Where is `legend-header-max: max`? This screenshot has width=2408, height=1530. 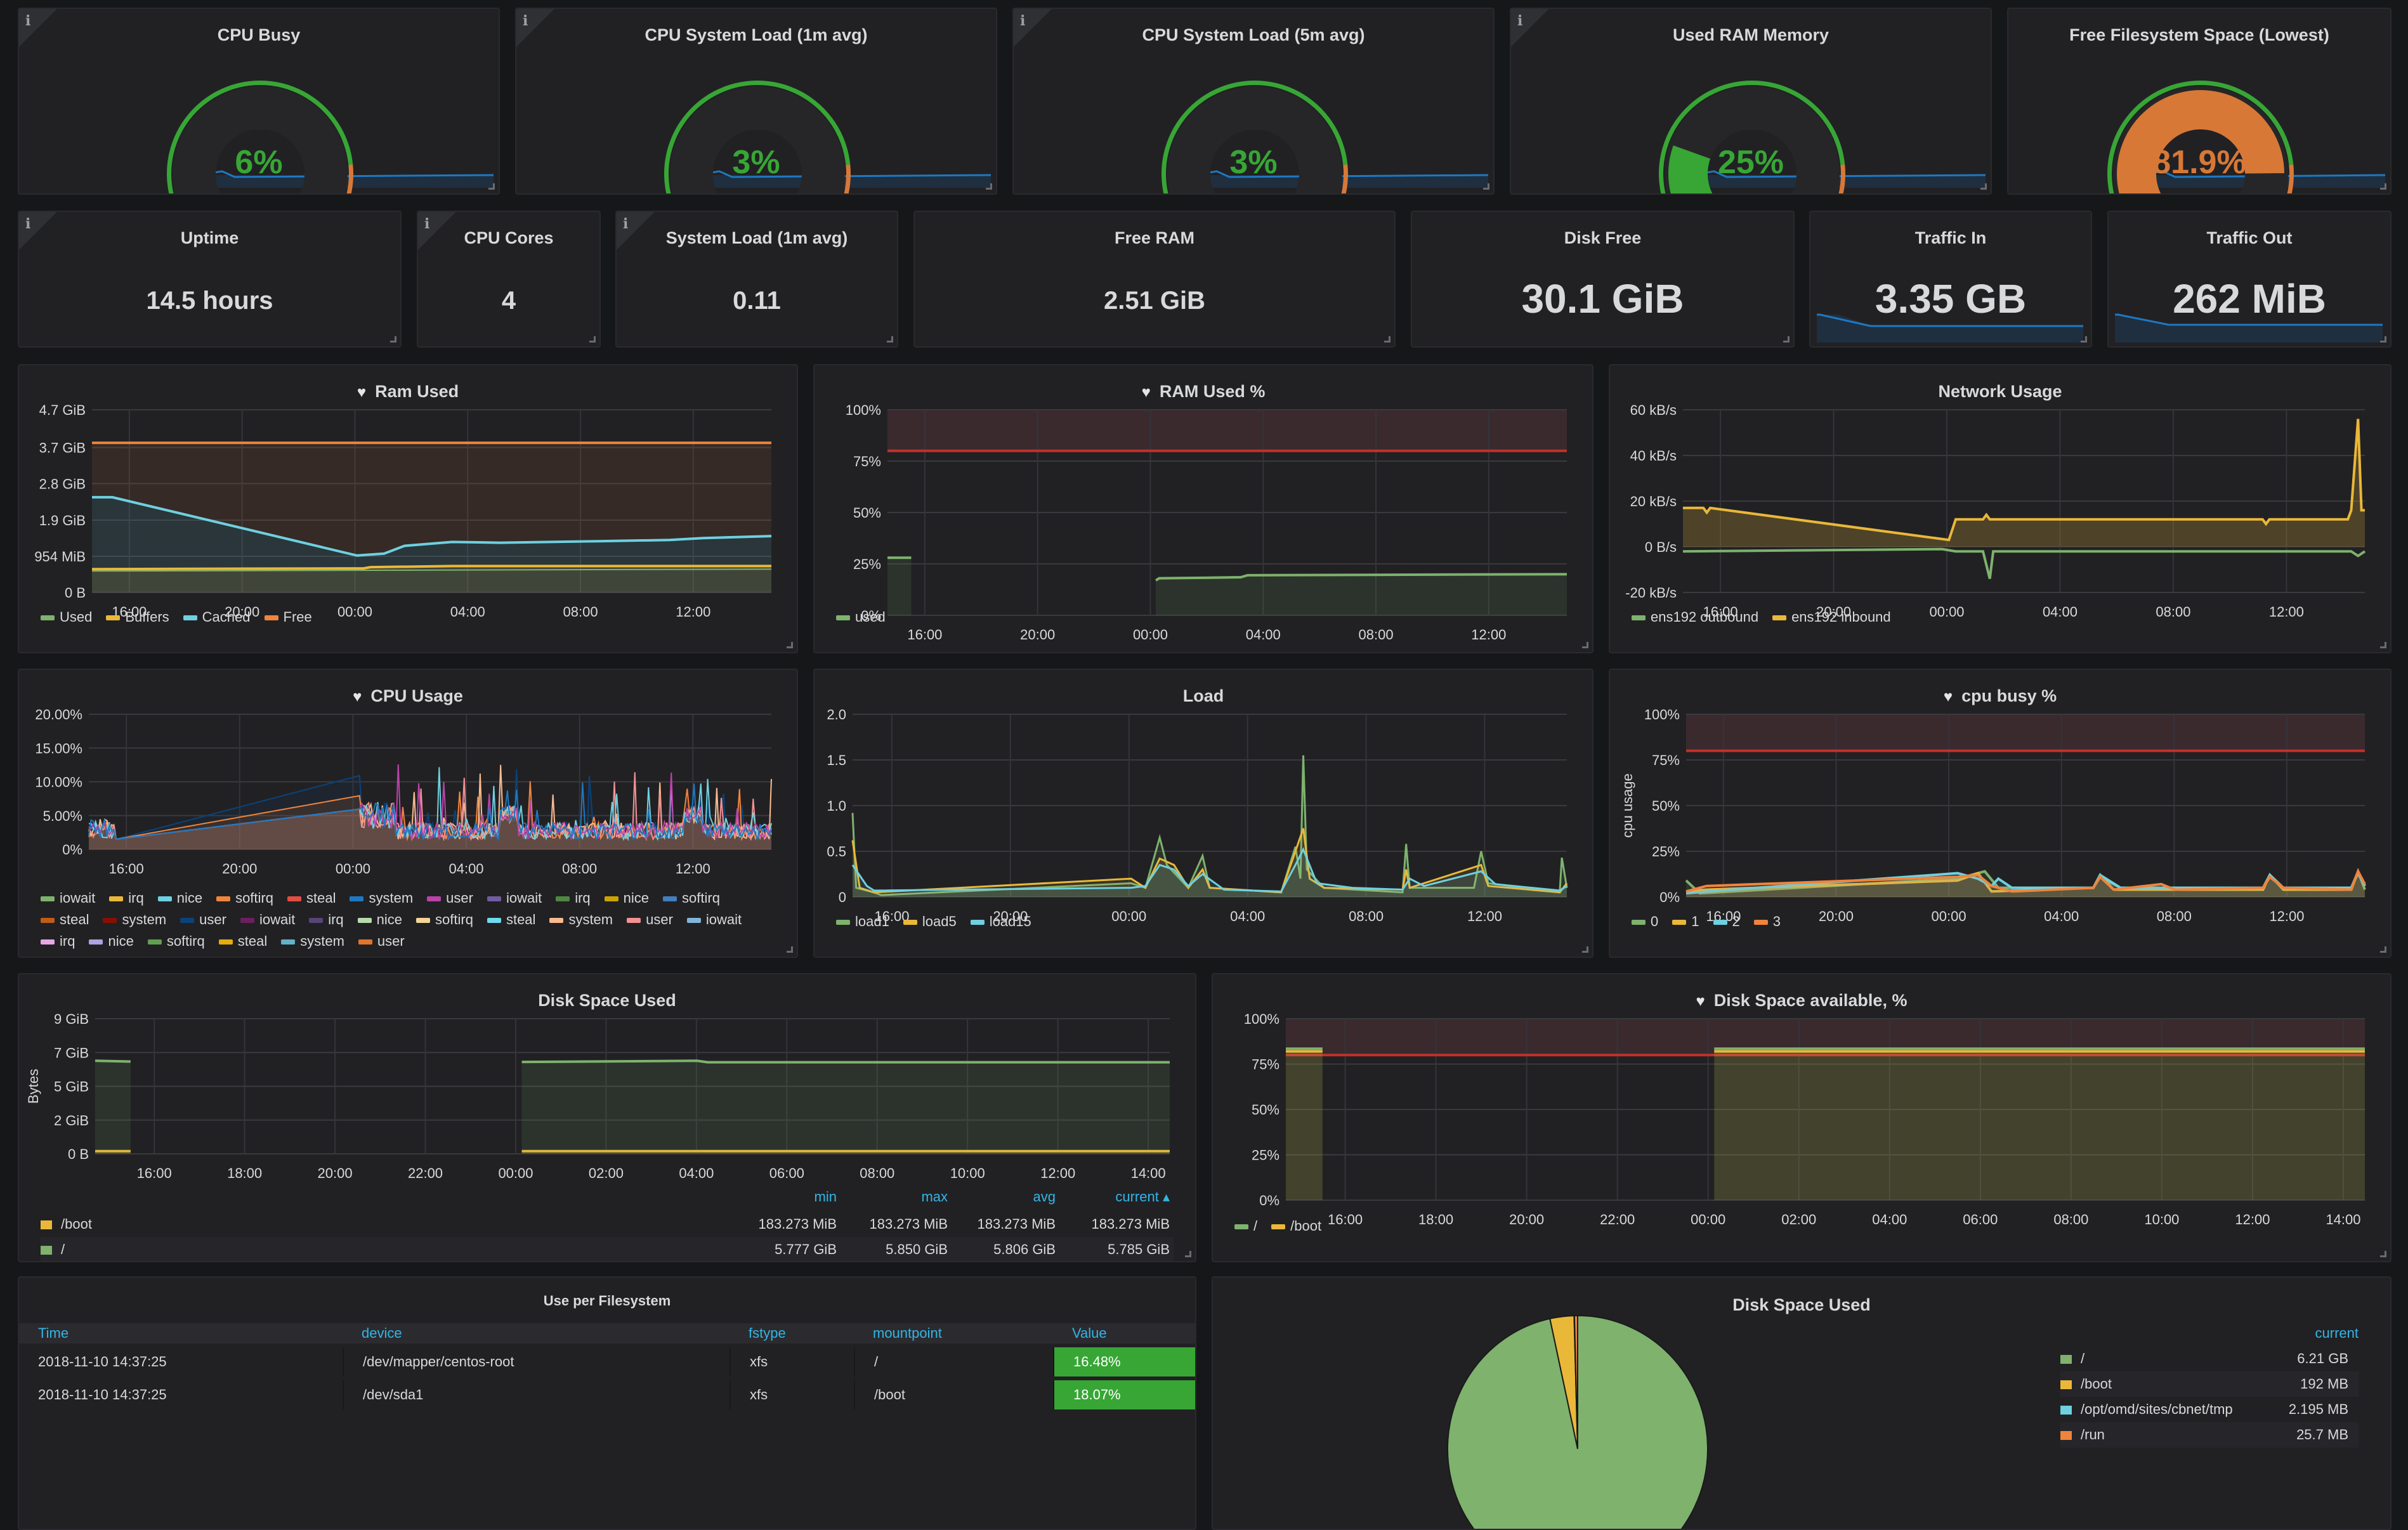
legend-header-max: max is located at coordinates (934, 1197).